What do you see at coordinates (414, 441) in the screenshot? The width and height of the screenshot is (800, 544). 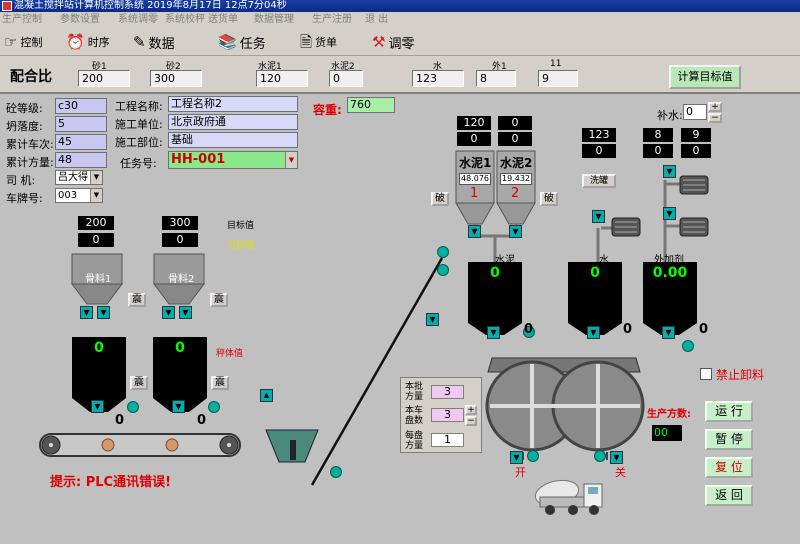 I see `each-batch-label: 每盘方量` at bounding box center [414, 441].